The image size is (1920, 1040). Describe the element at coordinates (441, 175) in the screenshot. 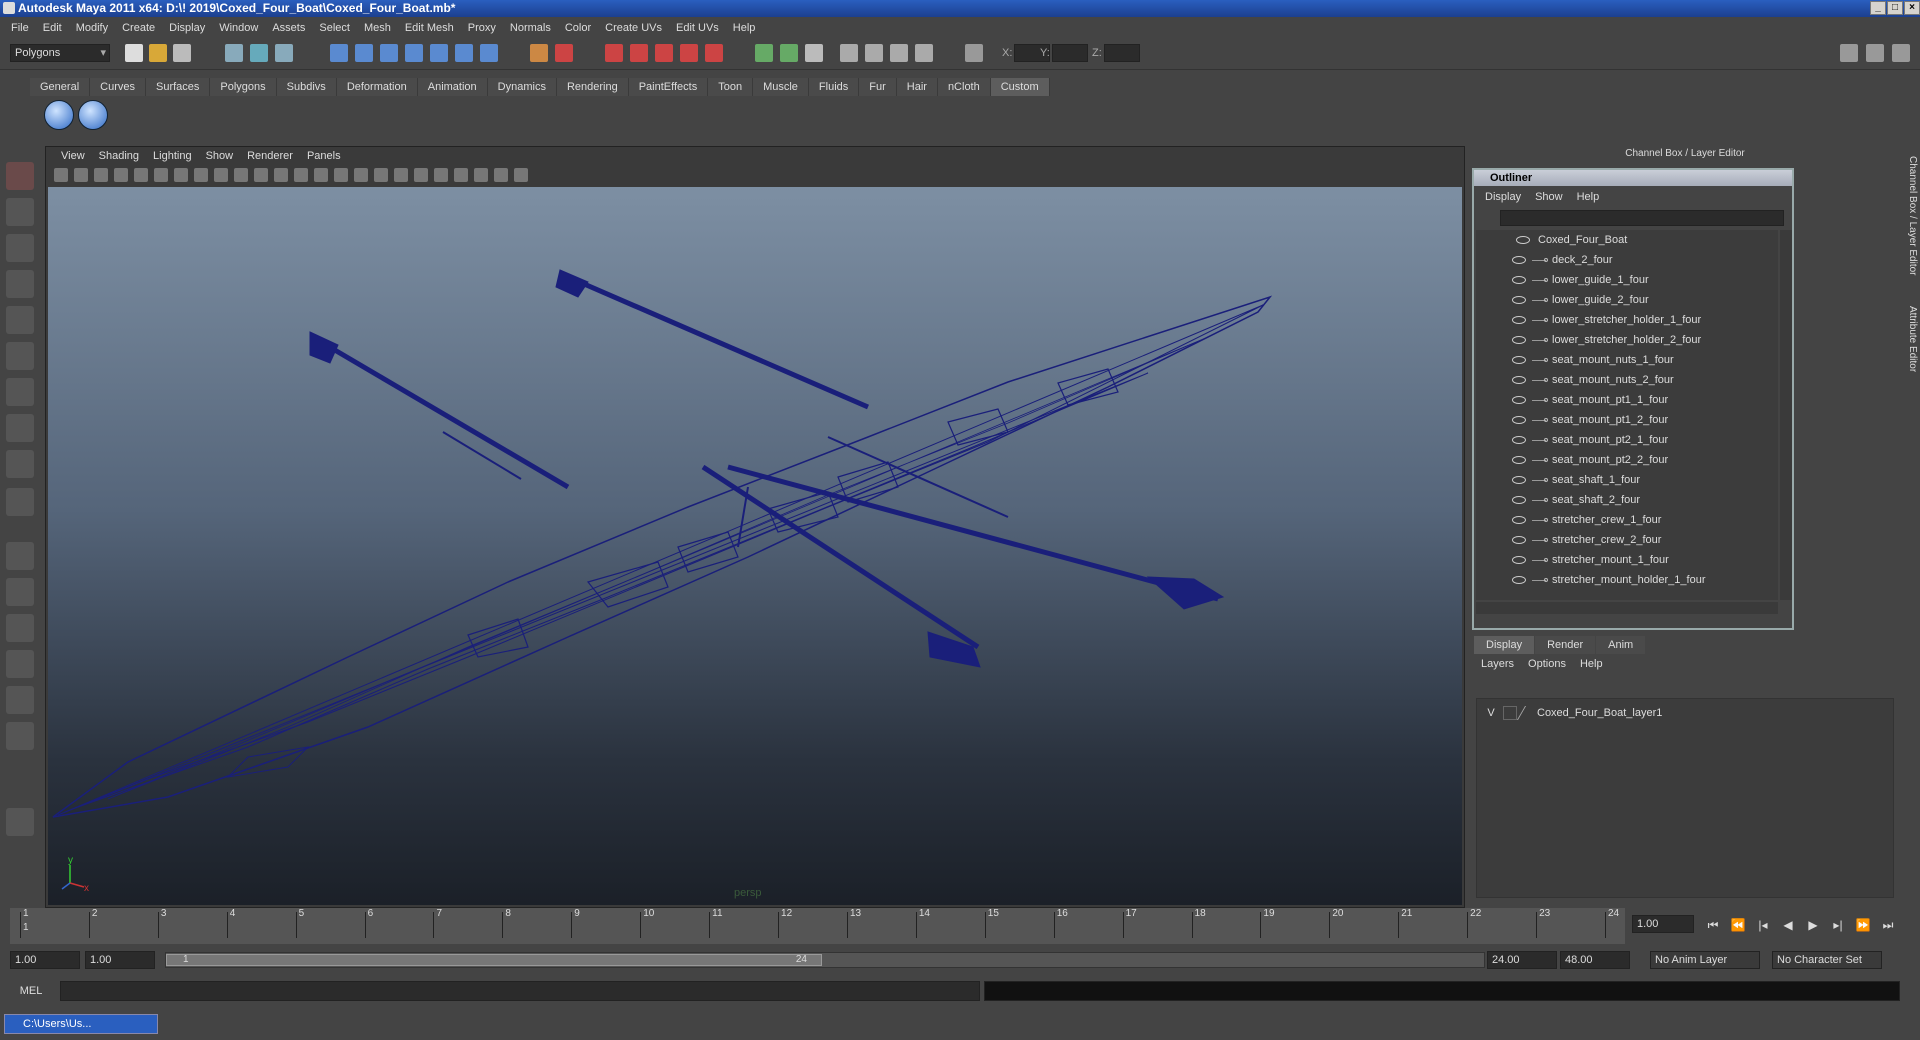

I see `hq-render-icon` at that location.